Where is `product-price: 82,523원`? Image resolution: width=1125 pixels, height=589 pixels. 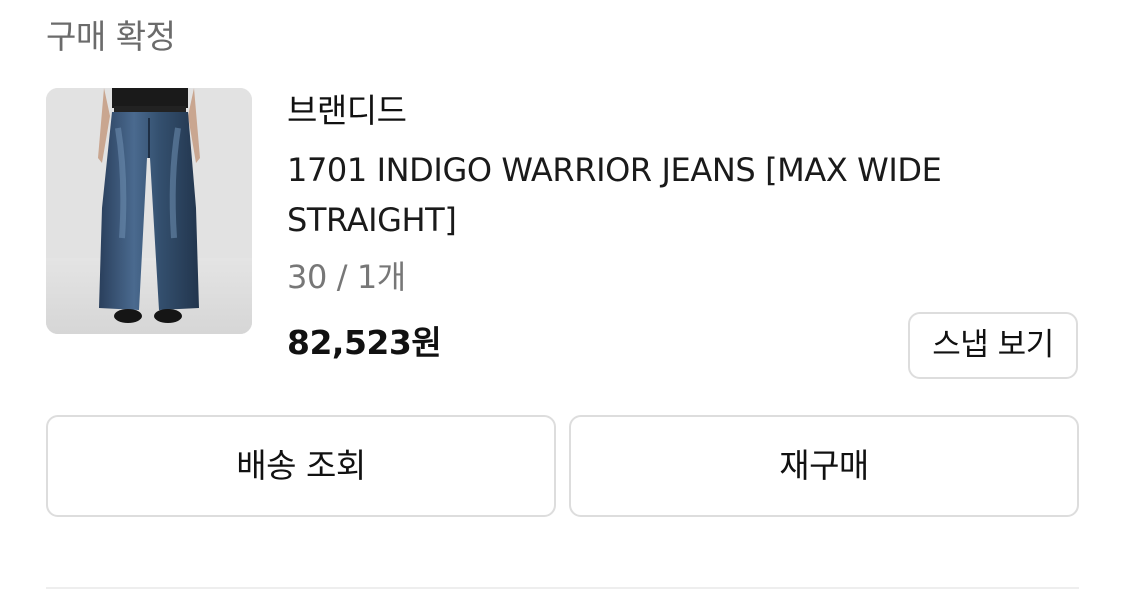 product-price: 82,523원 is located at coordinates (364, 342).